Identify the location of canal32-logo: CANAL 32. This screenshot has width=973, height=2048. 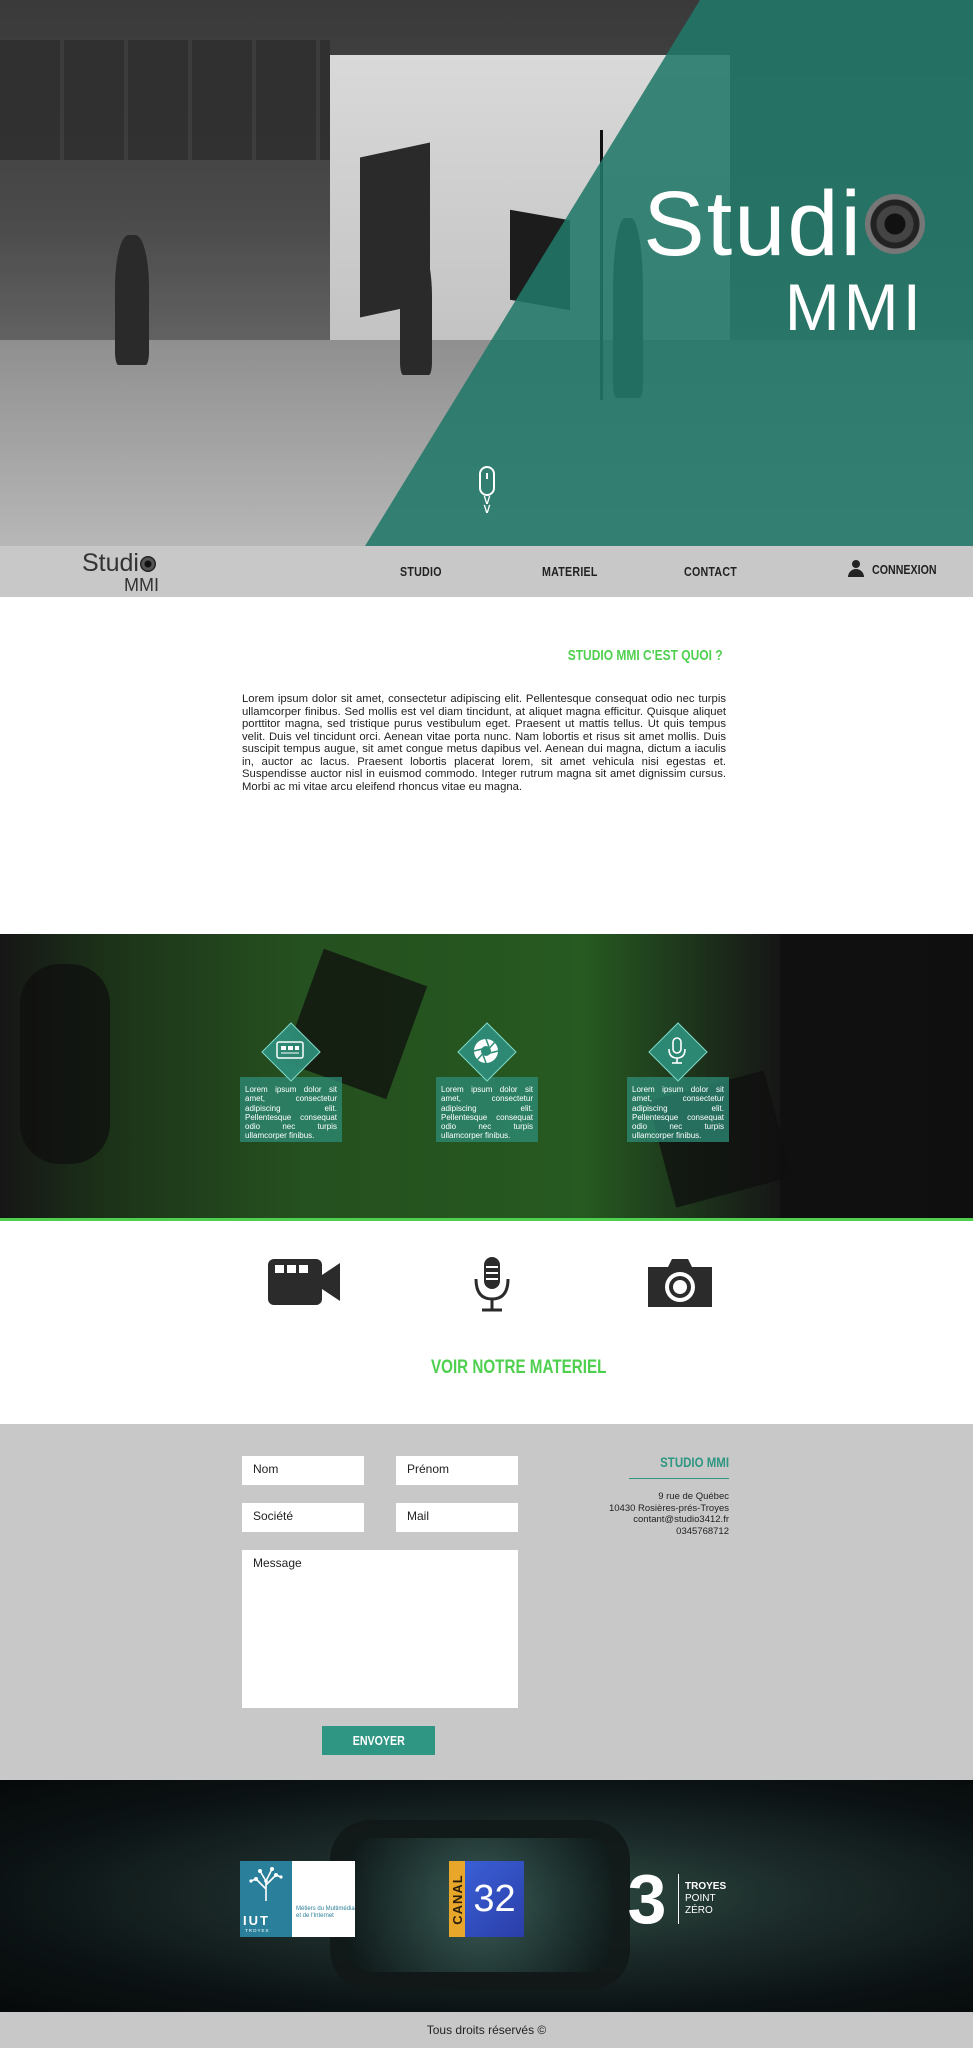
(486, 1899).